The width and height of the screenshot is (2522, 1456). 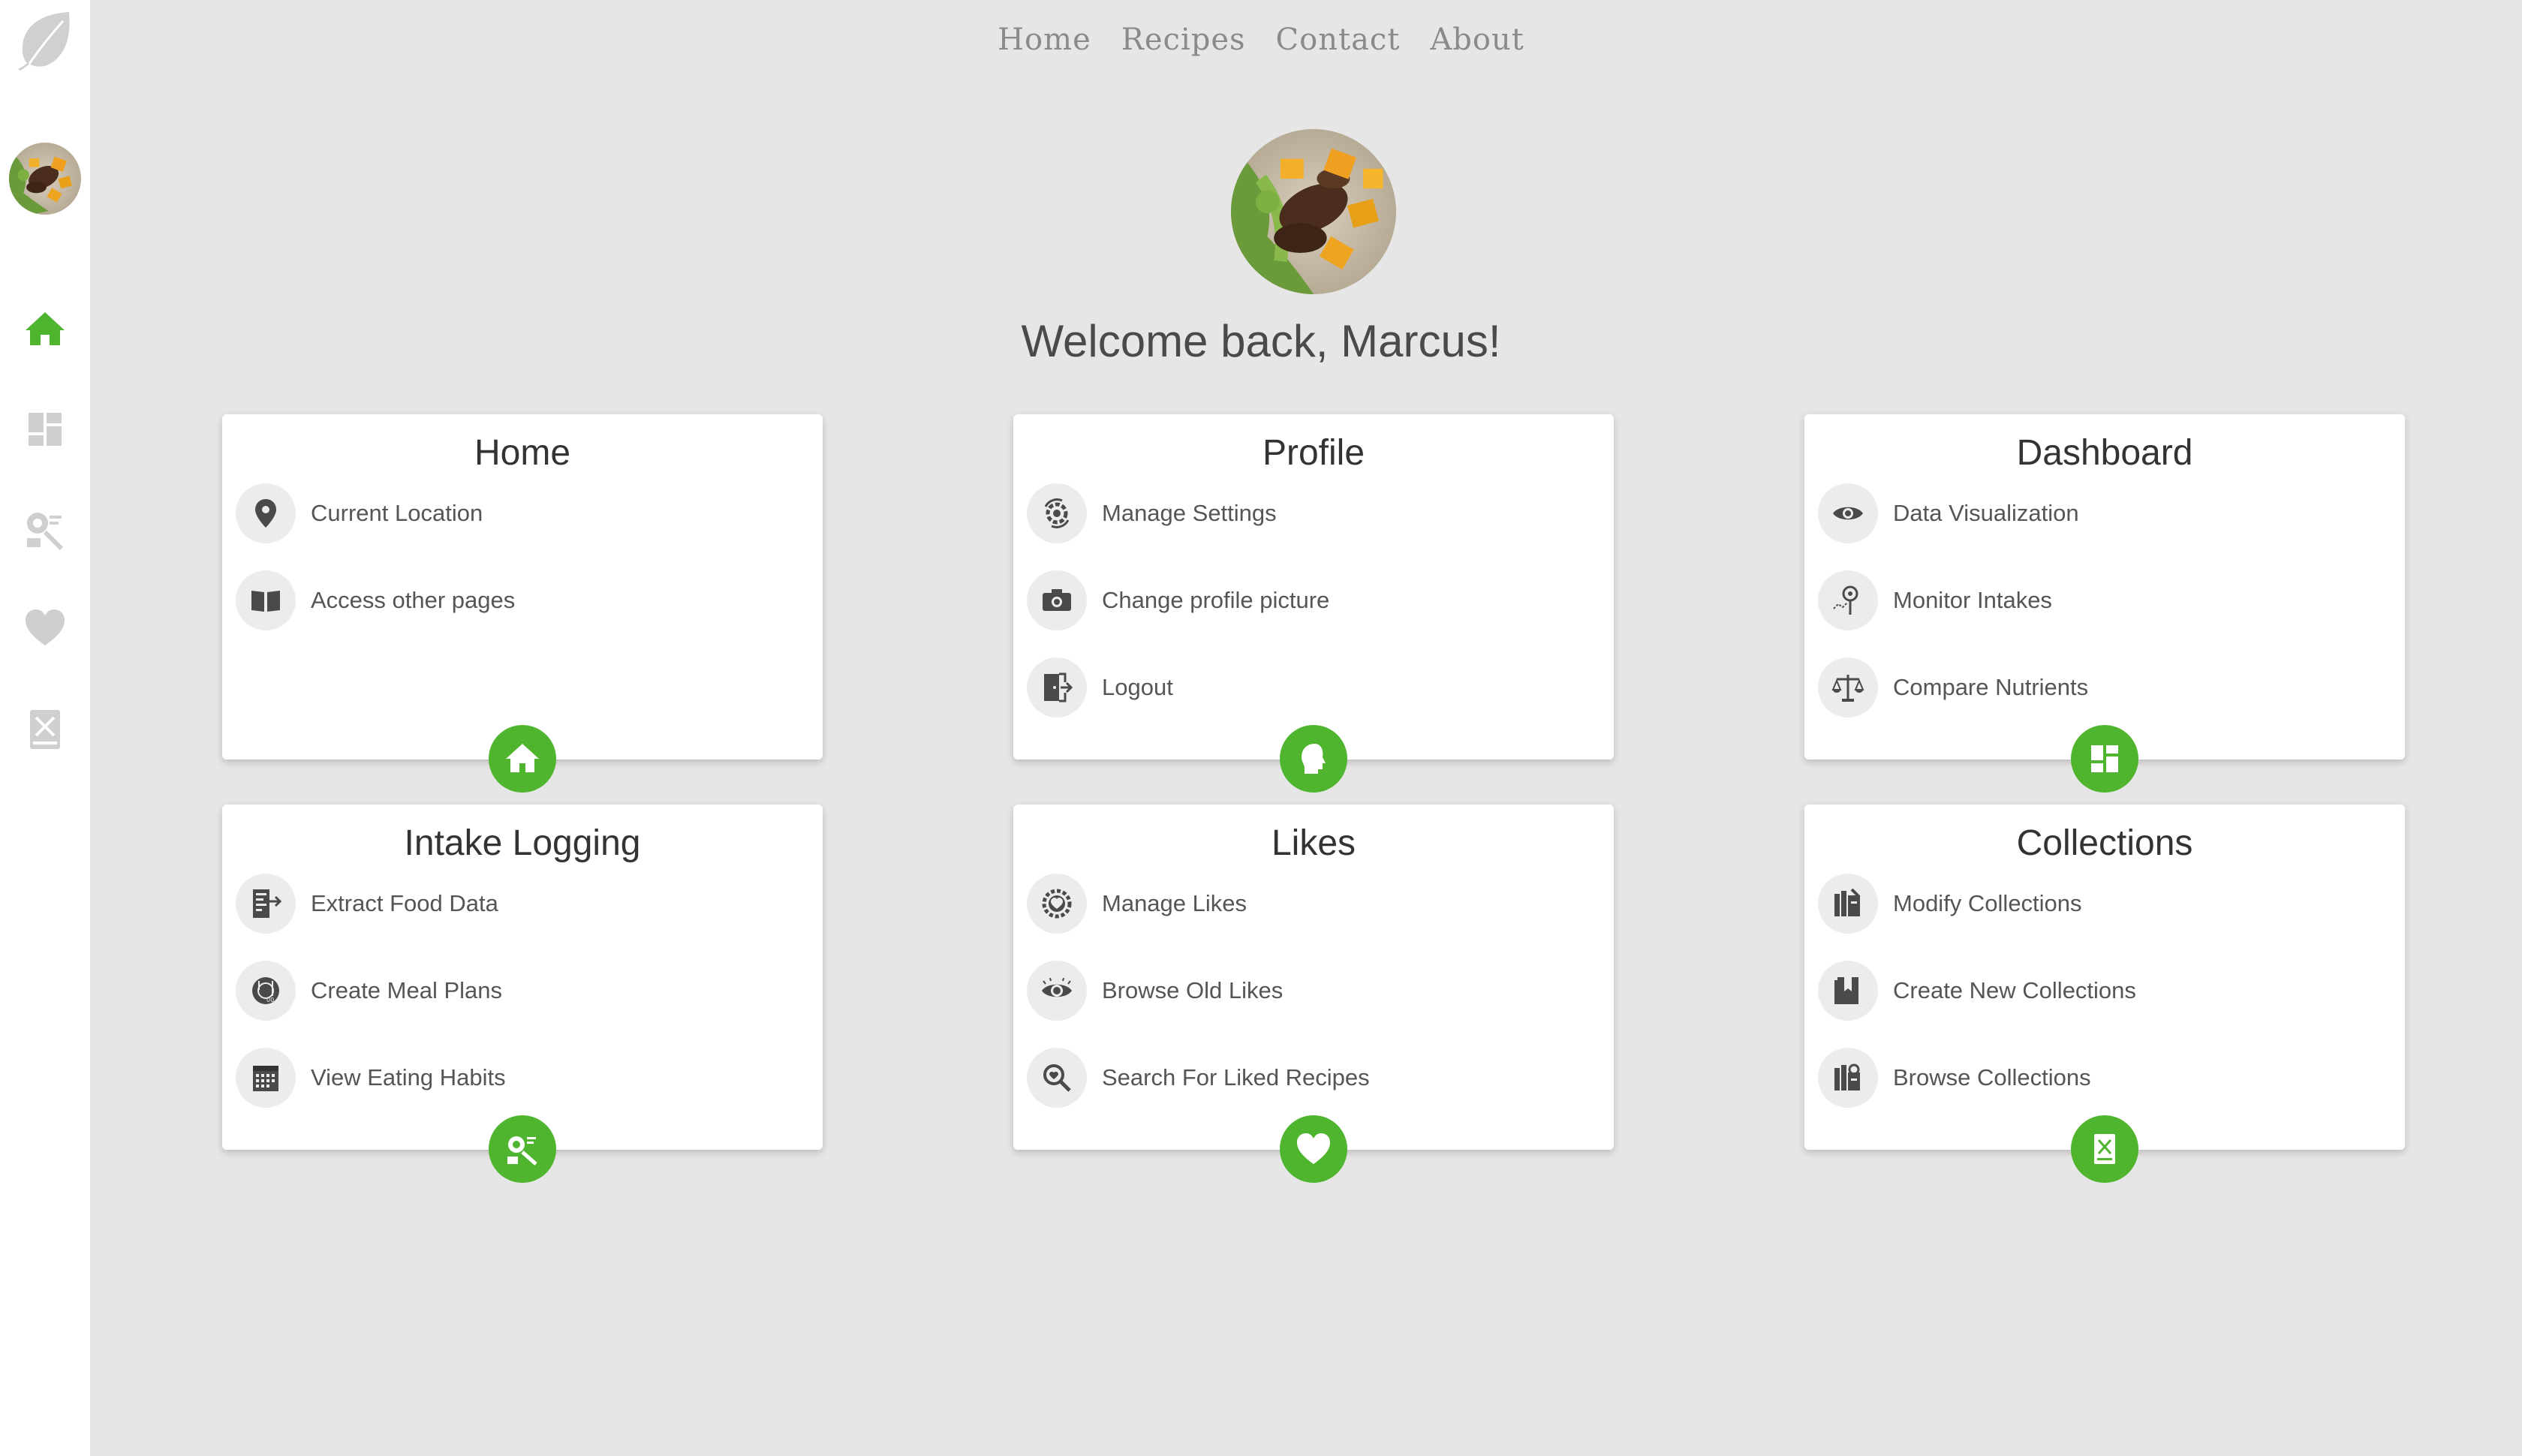 What do you see at coordinates (1313, 453) in the screenshot?
I see `card-title: Profile` at bounding box center [1313, 453].